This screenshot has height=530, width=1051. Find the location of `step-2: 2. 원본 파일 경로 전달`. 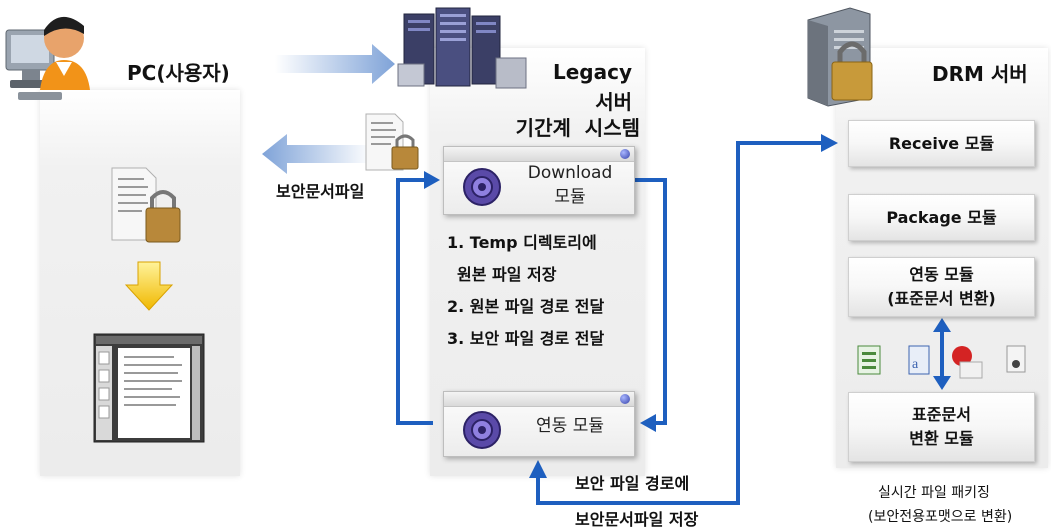

step-2: 2. 원본 파일 경로 전달 is located at coordinates (526, 306).